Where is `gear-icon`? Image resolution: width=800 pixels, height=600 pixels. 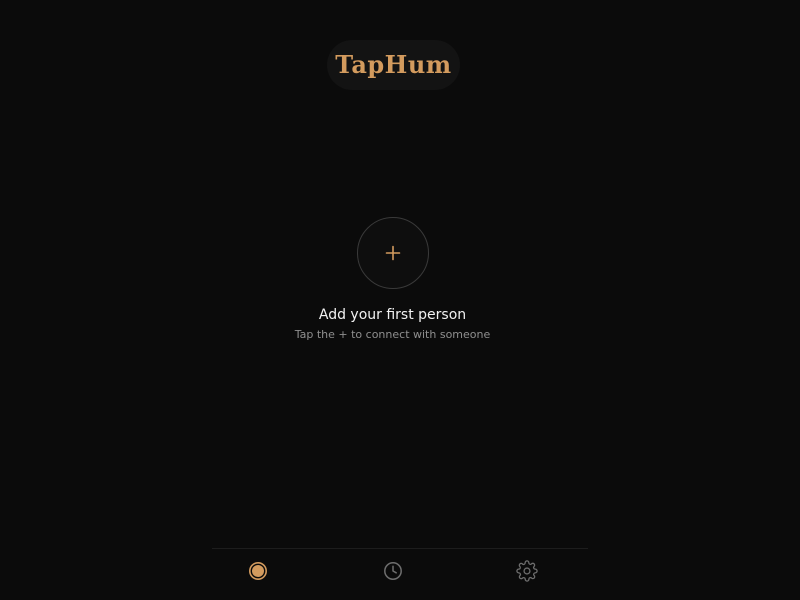
gear-icon is located at coordinates (527, 571).